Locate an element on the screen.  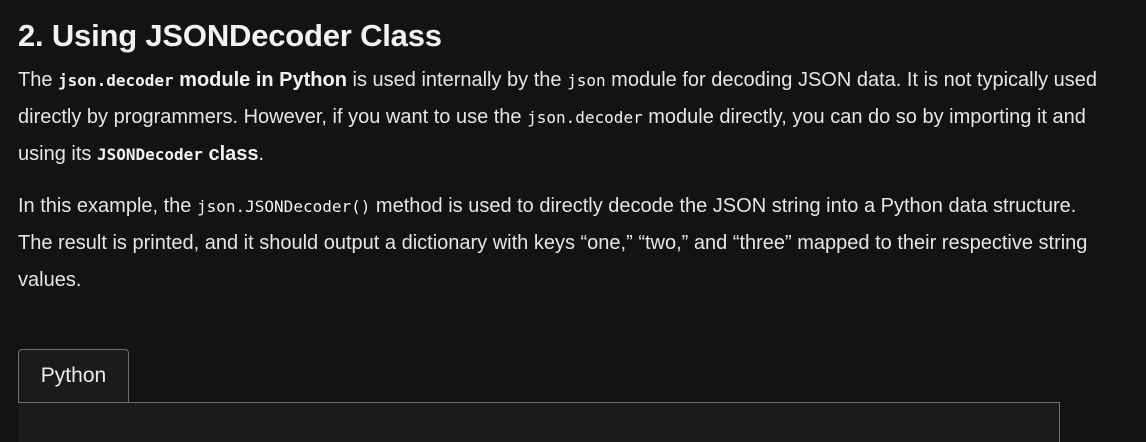
inline-code: json.JSONDecoder() is located at coordinates (283, 206).